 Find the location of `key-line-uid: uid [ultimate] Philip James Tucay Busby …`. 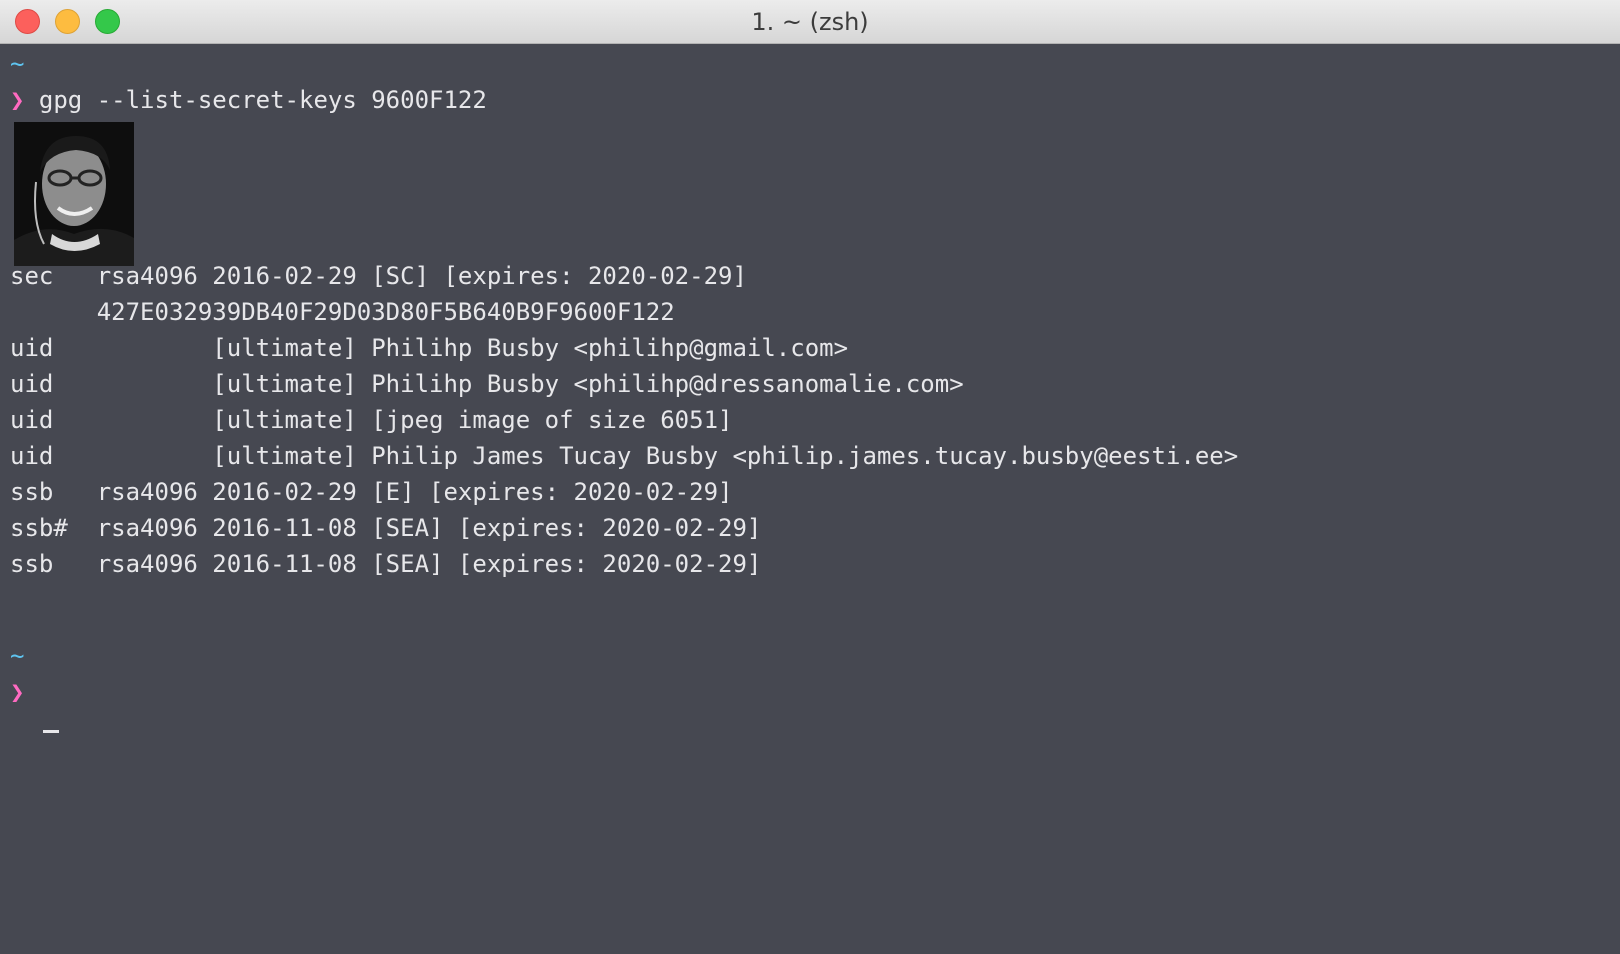

key-line-uid: uid [ultimate] Philip James Tucay Busby … is located at coordinates (624, 456).